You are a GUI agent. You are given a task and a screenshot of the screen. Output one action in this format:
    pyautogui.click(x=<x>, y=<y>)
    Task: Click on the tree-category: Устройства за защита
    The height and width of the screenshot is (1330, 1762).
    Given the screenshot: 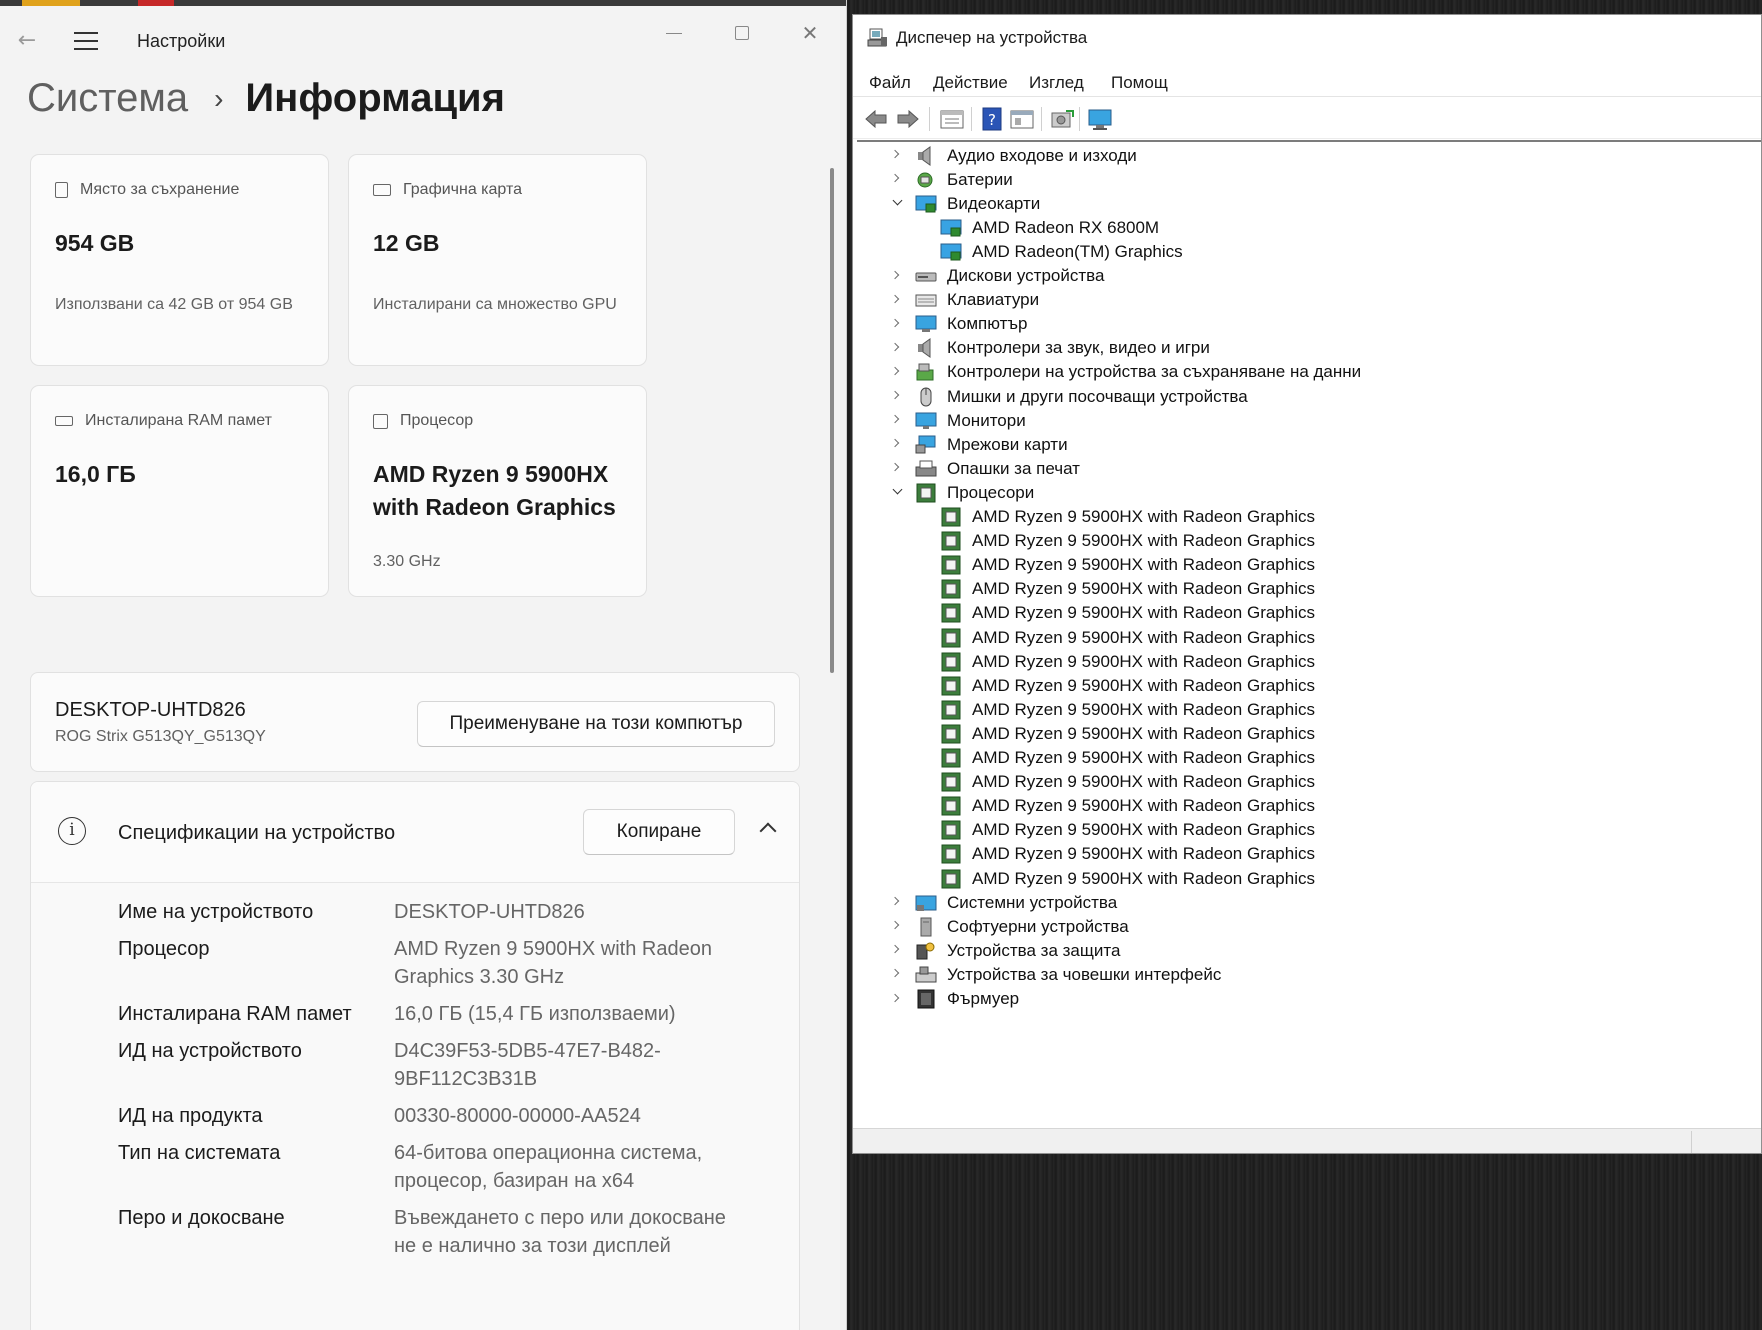 What is the action you would take?
    pyautogui.click(x=1005, y=950)
    